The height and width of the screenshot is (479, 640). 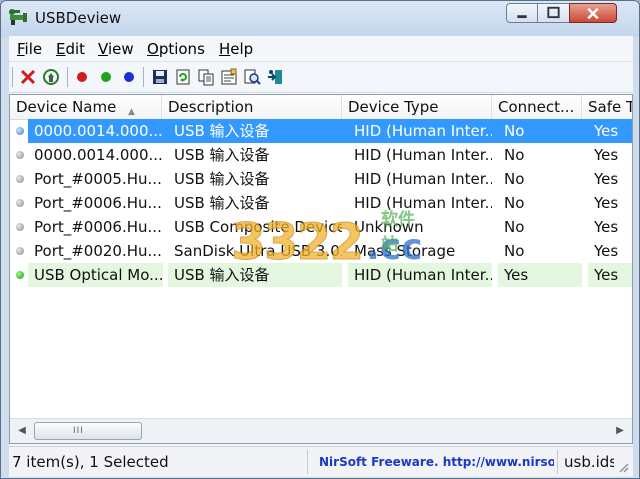 I want to click on scroll-right-icon: ▶, so click(x=620, y=431).